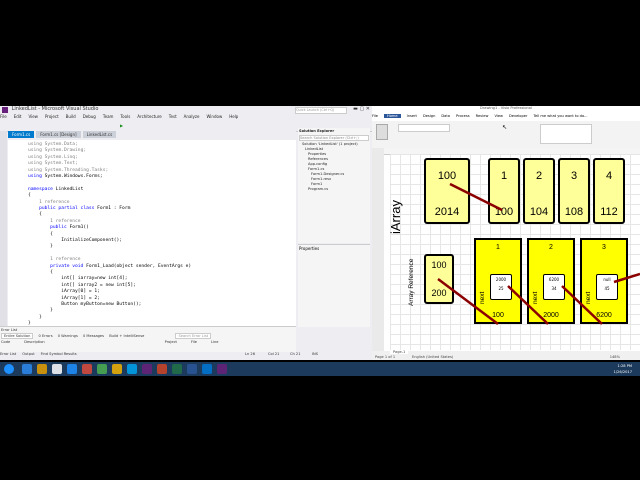  Describe the element at coordinates (28, 354) in the screenshot. I see `bottom-tab: Output` at that location.